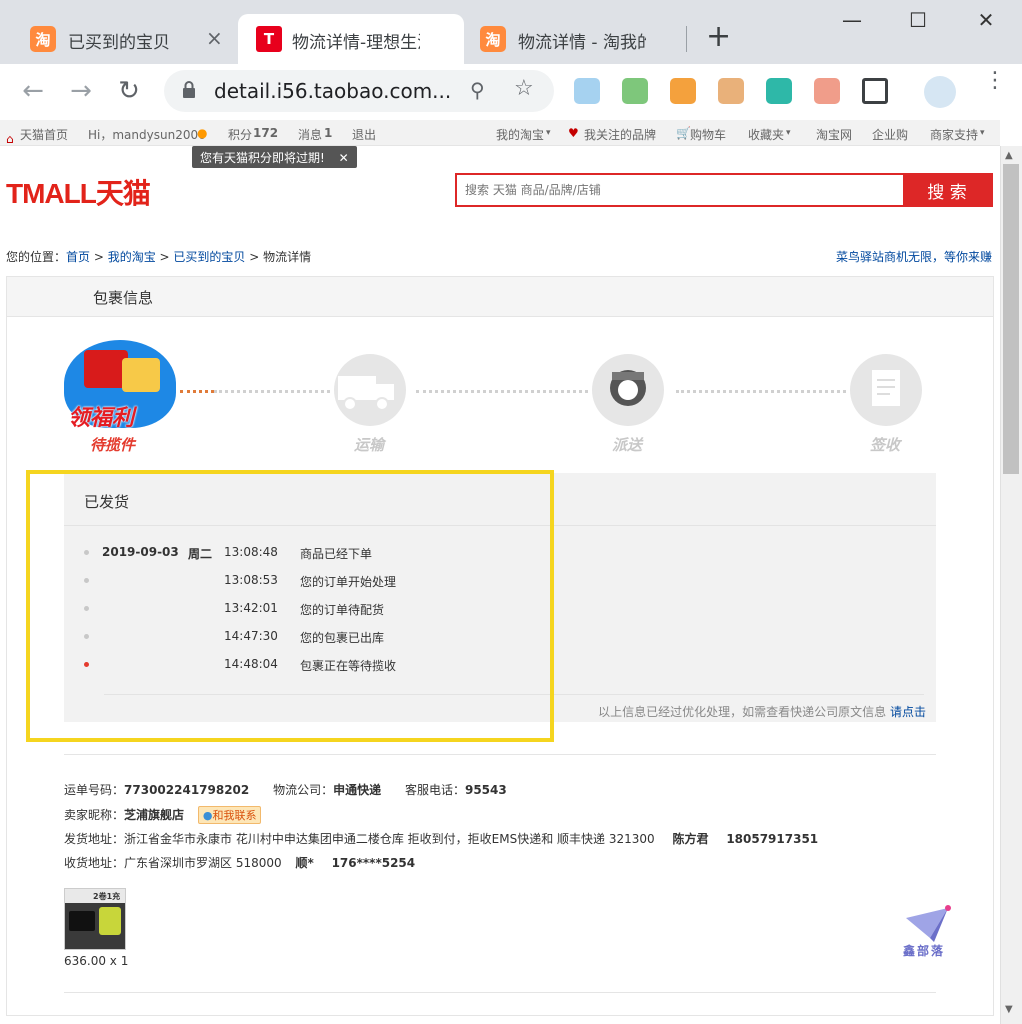 The width and height of the screenshot is (1022, 1024). I want to click on maximize-icon: ☐, so click(918, 23).